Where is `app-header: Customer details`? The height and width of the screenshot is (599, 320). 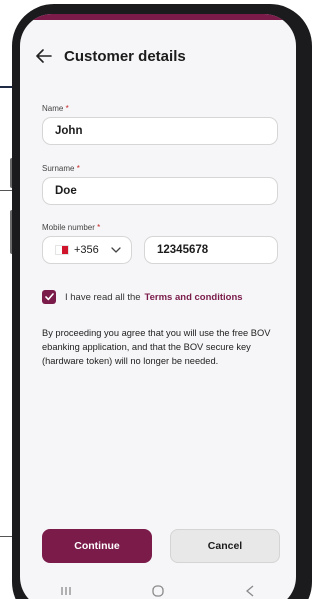
app-header: Customer details is located at coordinates (158, 56).